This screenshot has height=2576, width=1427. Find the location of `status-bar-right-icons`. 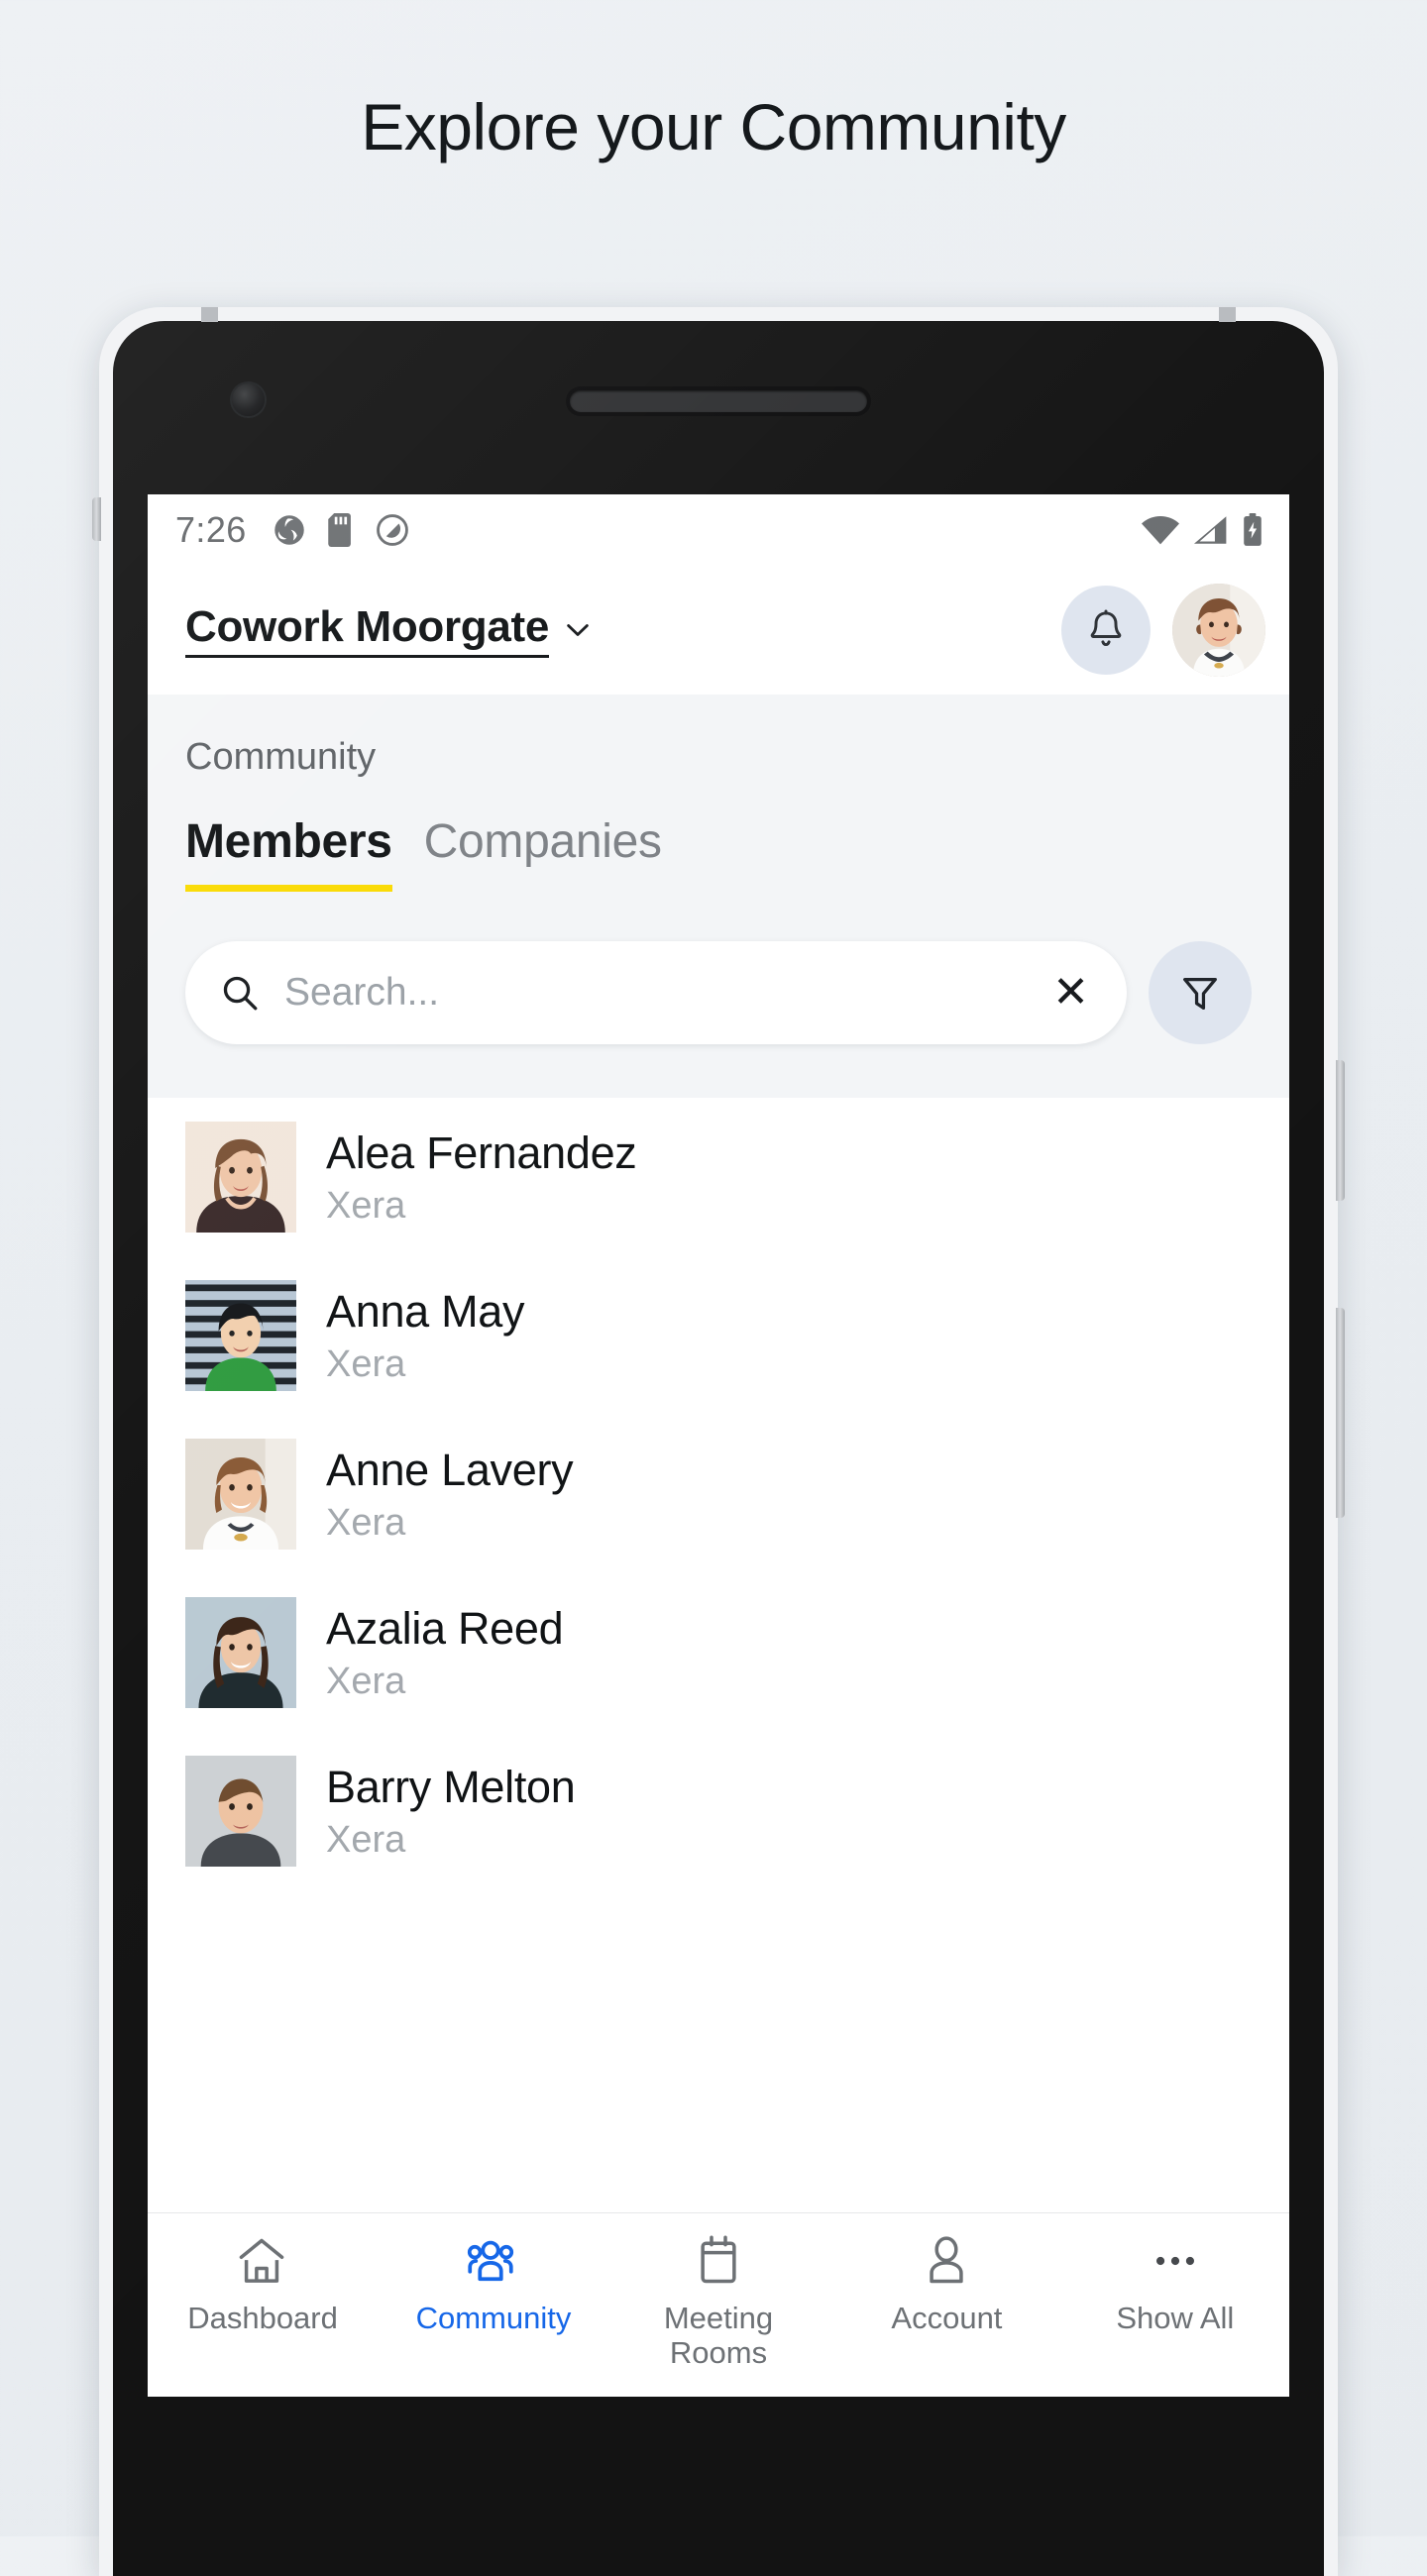

status-bar-right-icons is located at coordinates (1202, 530).